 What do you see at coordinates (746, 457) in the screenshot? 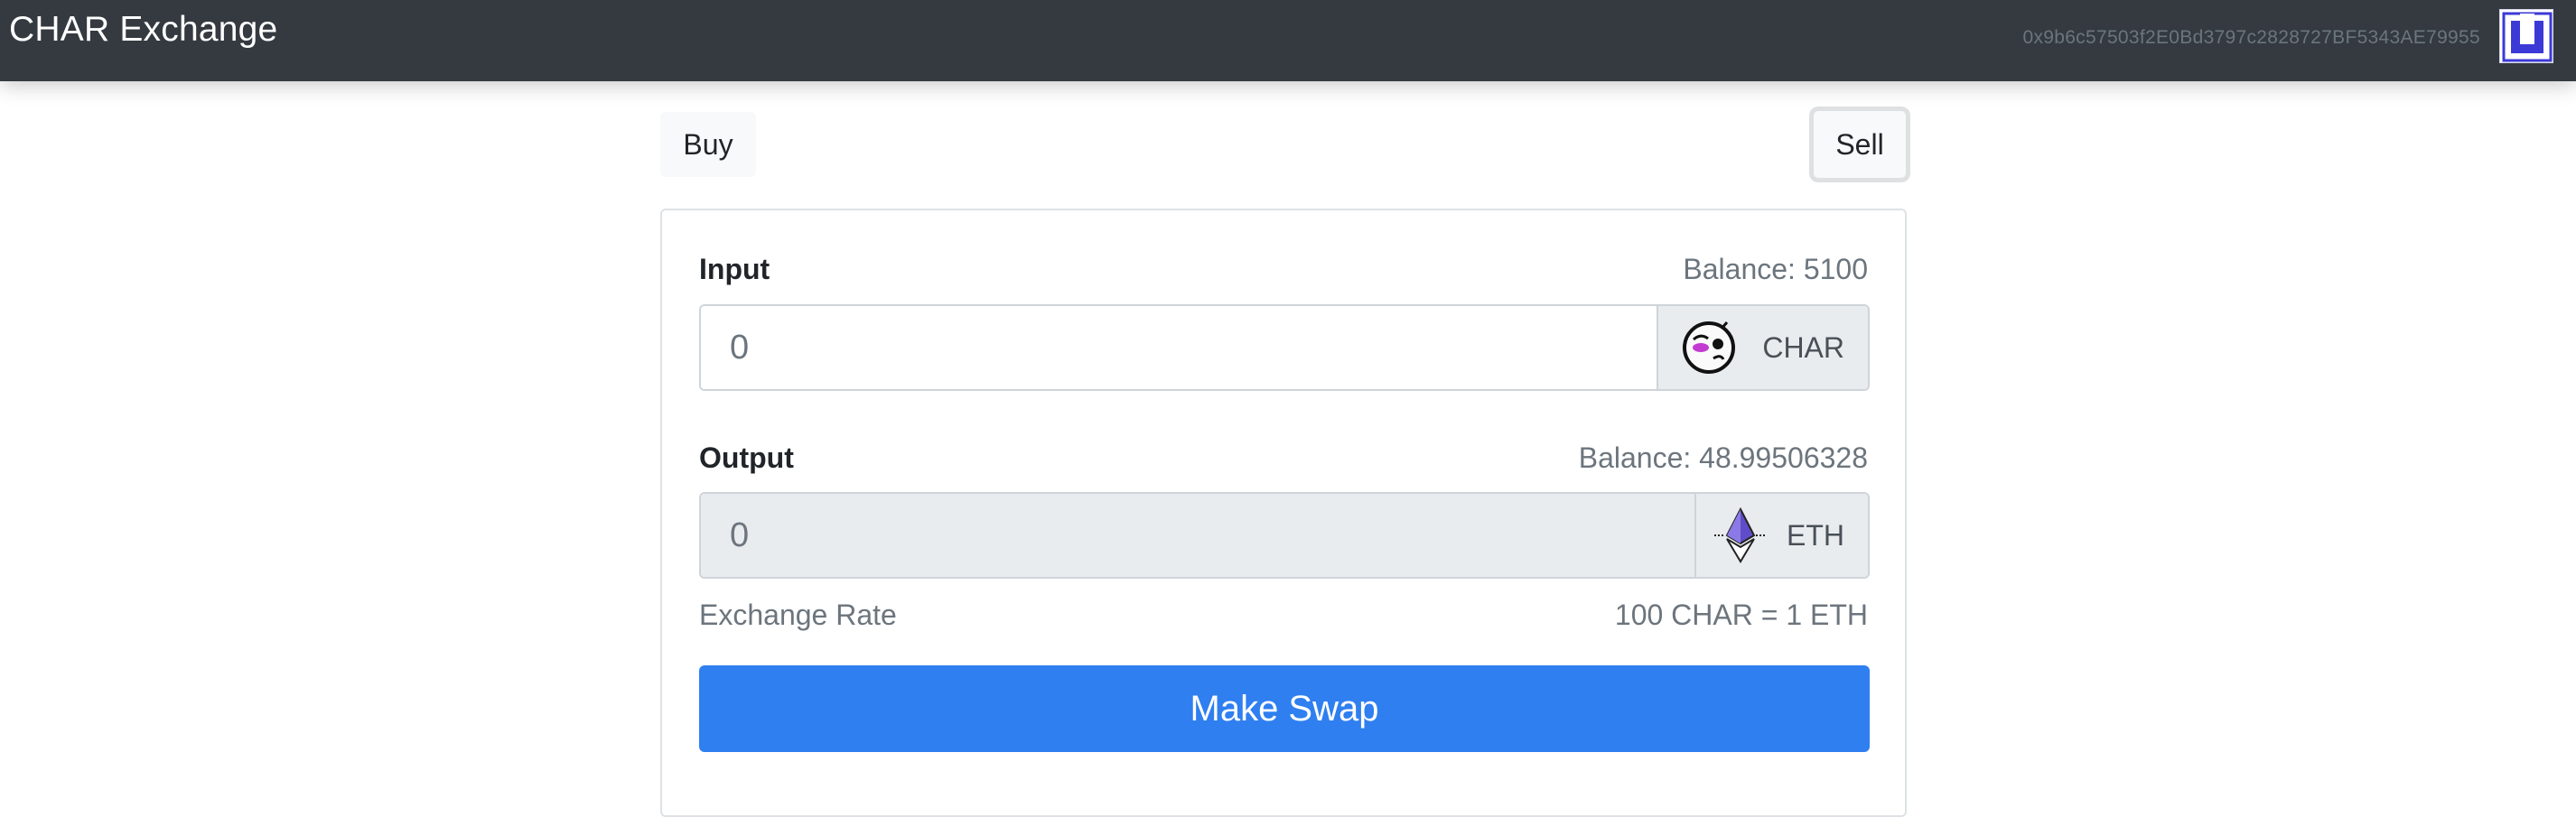
I see `output-label: Output` at bounding box center [746, 457].